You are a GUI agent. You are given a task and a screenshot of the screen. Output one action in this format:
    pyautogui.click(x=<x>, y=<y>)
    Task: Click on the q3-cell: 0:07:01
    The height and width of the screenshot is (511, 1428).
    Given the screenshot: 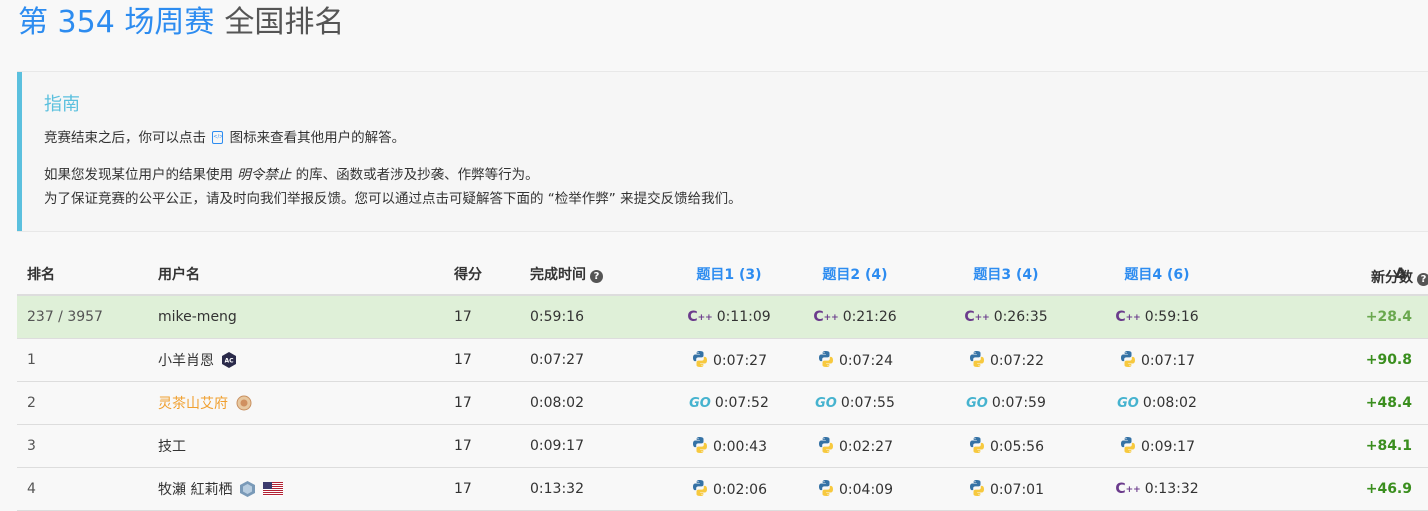 What is the action you would take?
    pyautogui.click(x=1006, y=488)
    